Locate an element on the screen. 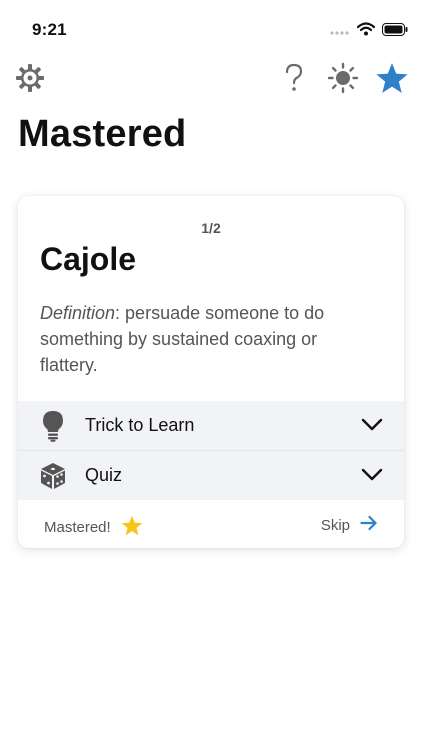 Image resolution: width=422 pixels, height=750 pixels. brightness-icon is located at coordinates (343, 80).